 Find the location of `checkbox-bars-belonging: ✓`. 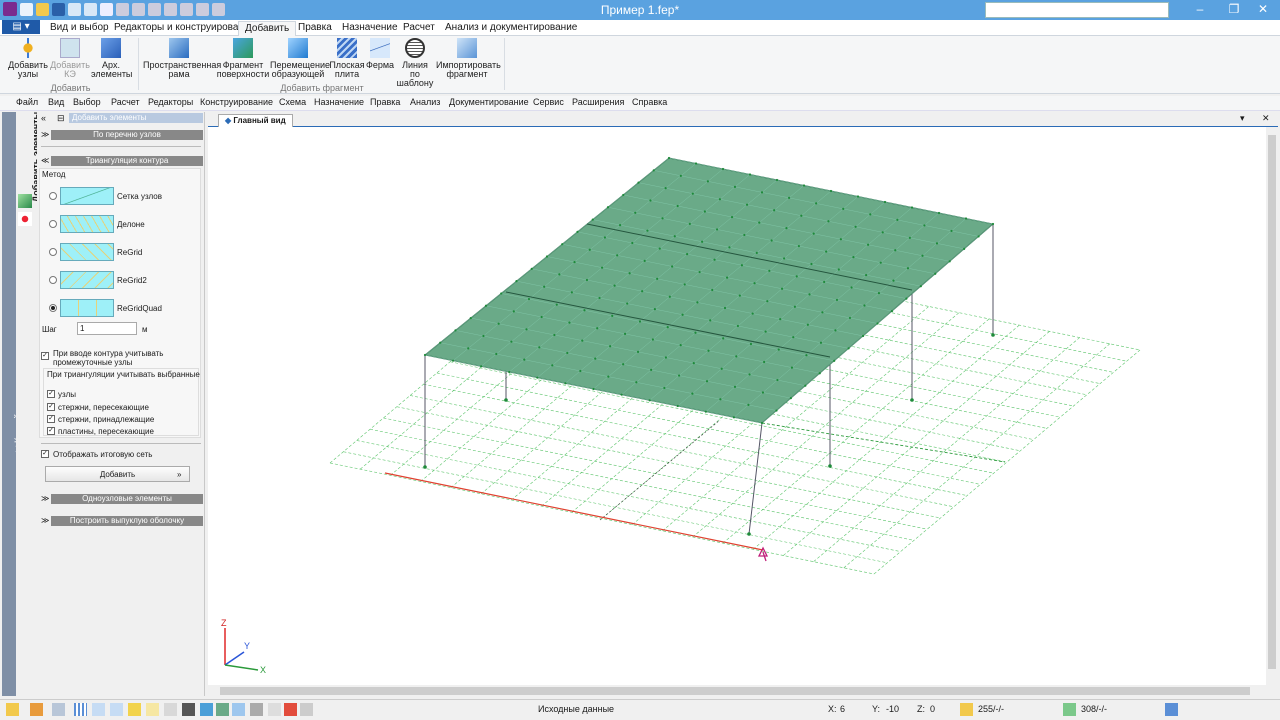

checkbox-bars-belonging: ✓ is located at coordinates (51, 419).